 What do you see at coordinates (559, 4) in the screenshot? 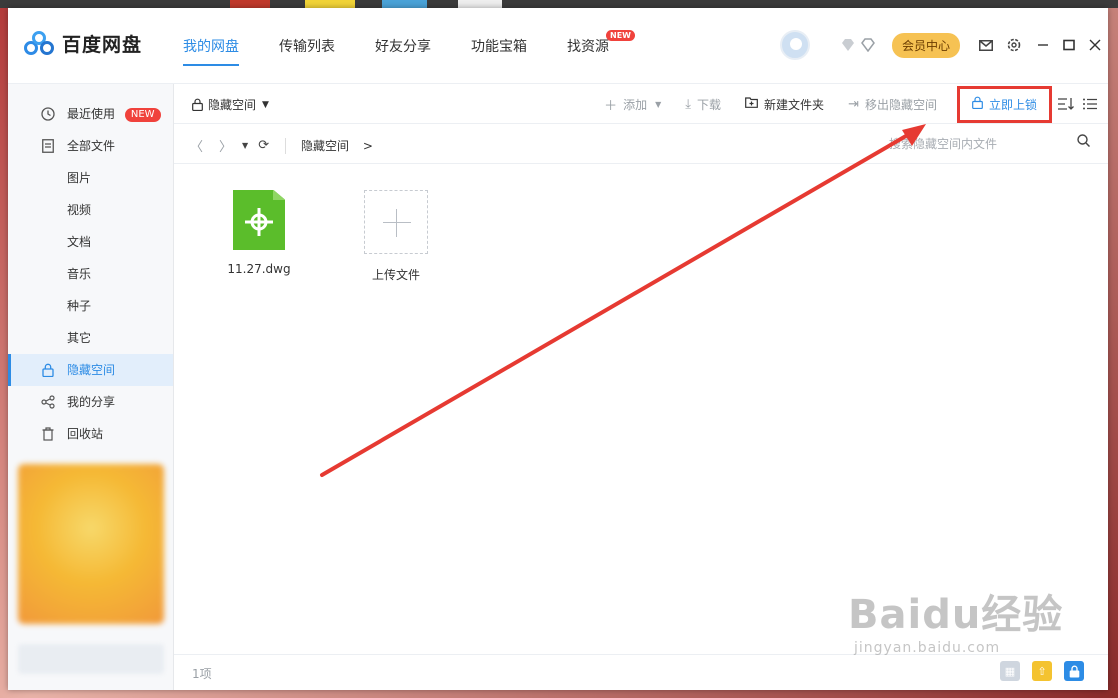
I see `desktop-strip` at bounding box center [559, 4].